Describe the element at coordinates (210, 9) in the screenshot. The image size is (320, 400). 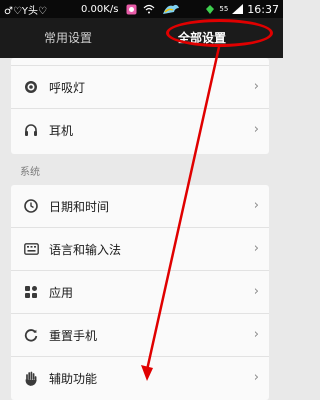
I see `battery-icon` at that location.